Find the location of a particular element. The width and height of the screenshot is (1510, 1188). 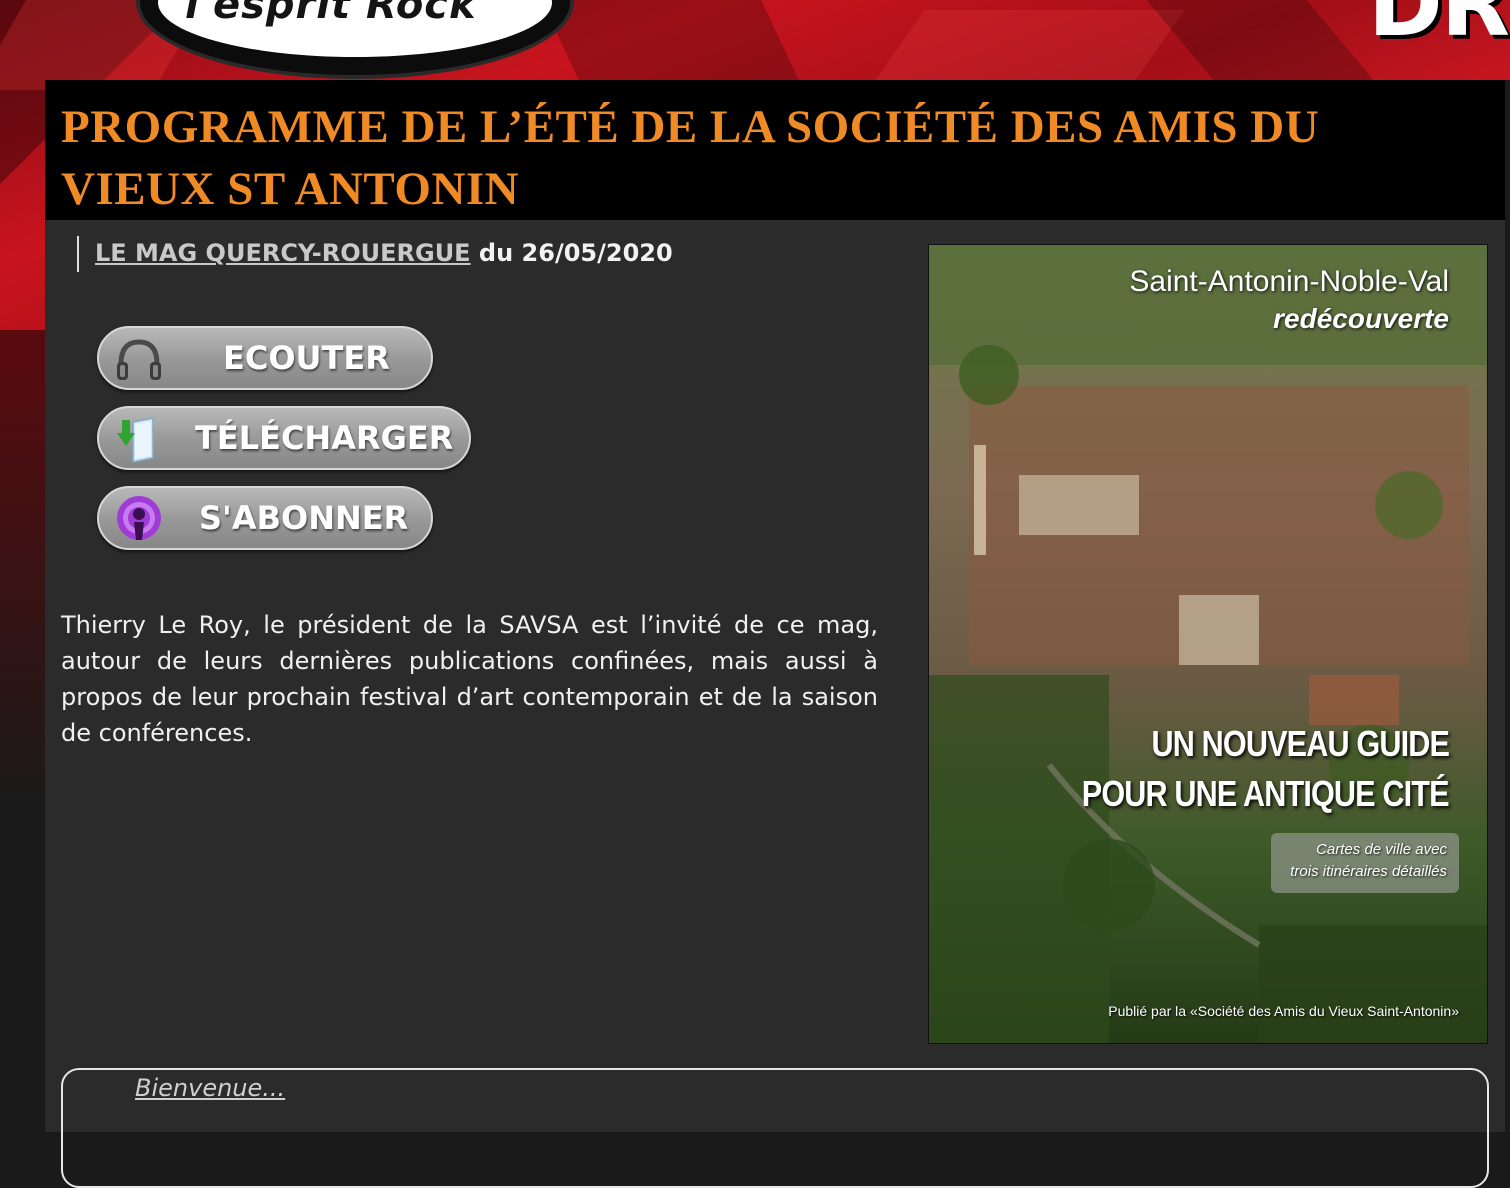

article-date: du 26/05/2020 is located at coordinates (571, 253).